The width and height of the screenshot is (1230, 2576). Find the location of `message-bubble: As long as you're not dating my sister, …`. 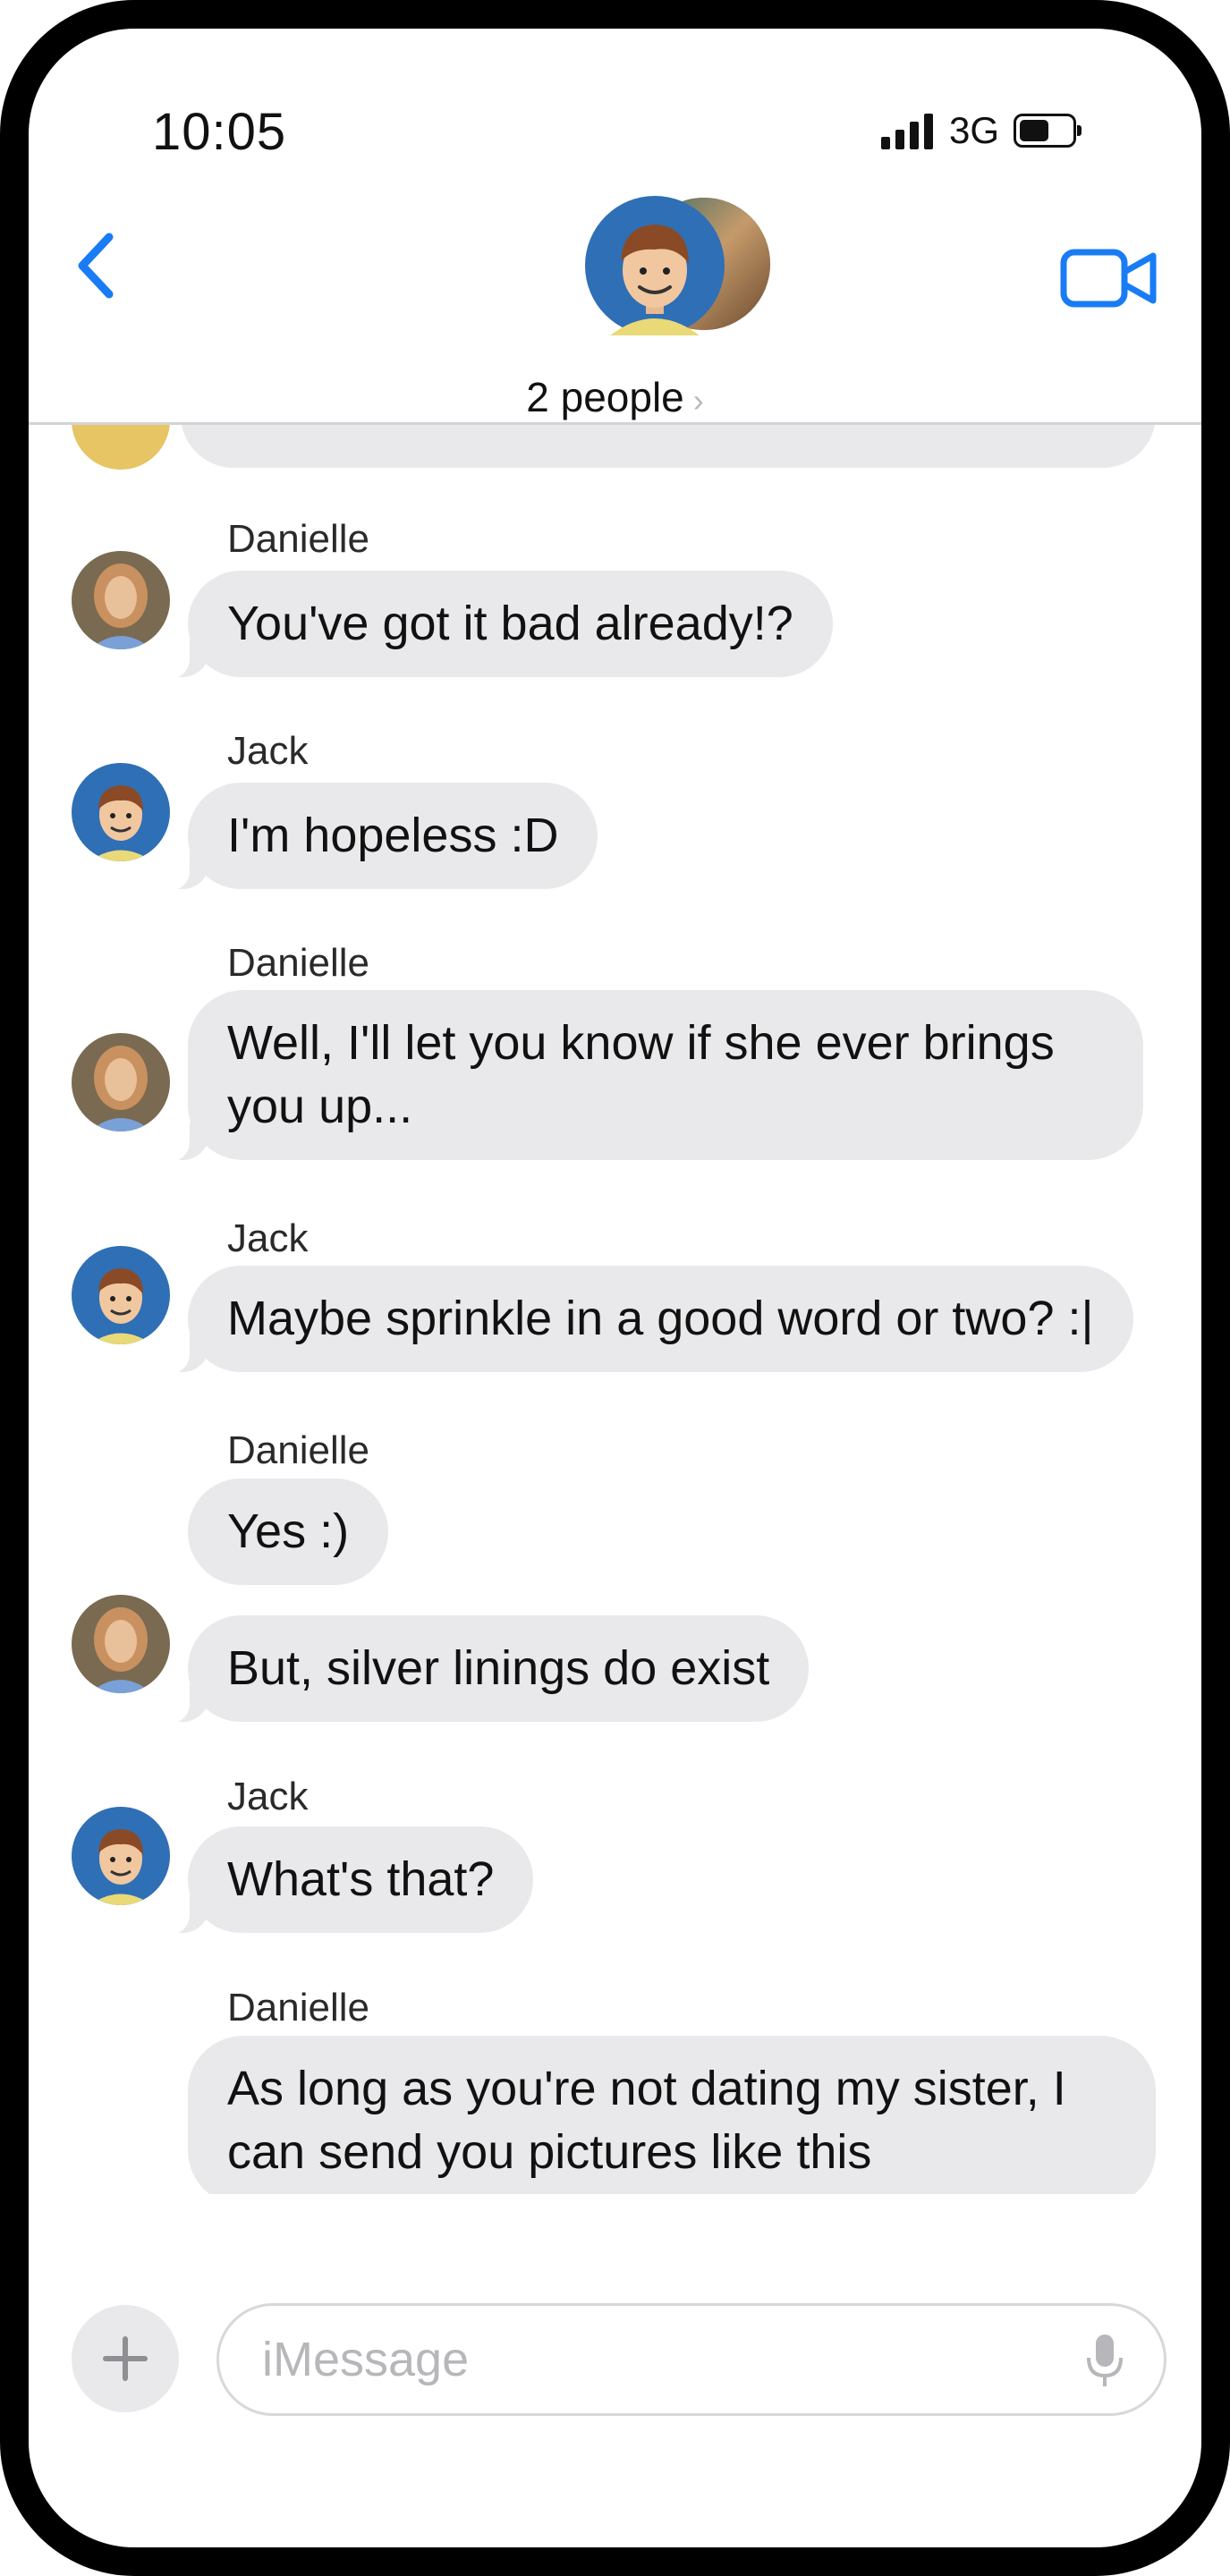

message-bubble: As long as you're not dating my sister, … is located at coordinates (672, 2115).